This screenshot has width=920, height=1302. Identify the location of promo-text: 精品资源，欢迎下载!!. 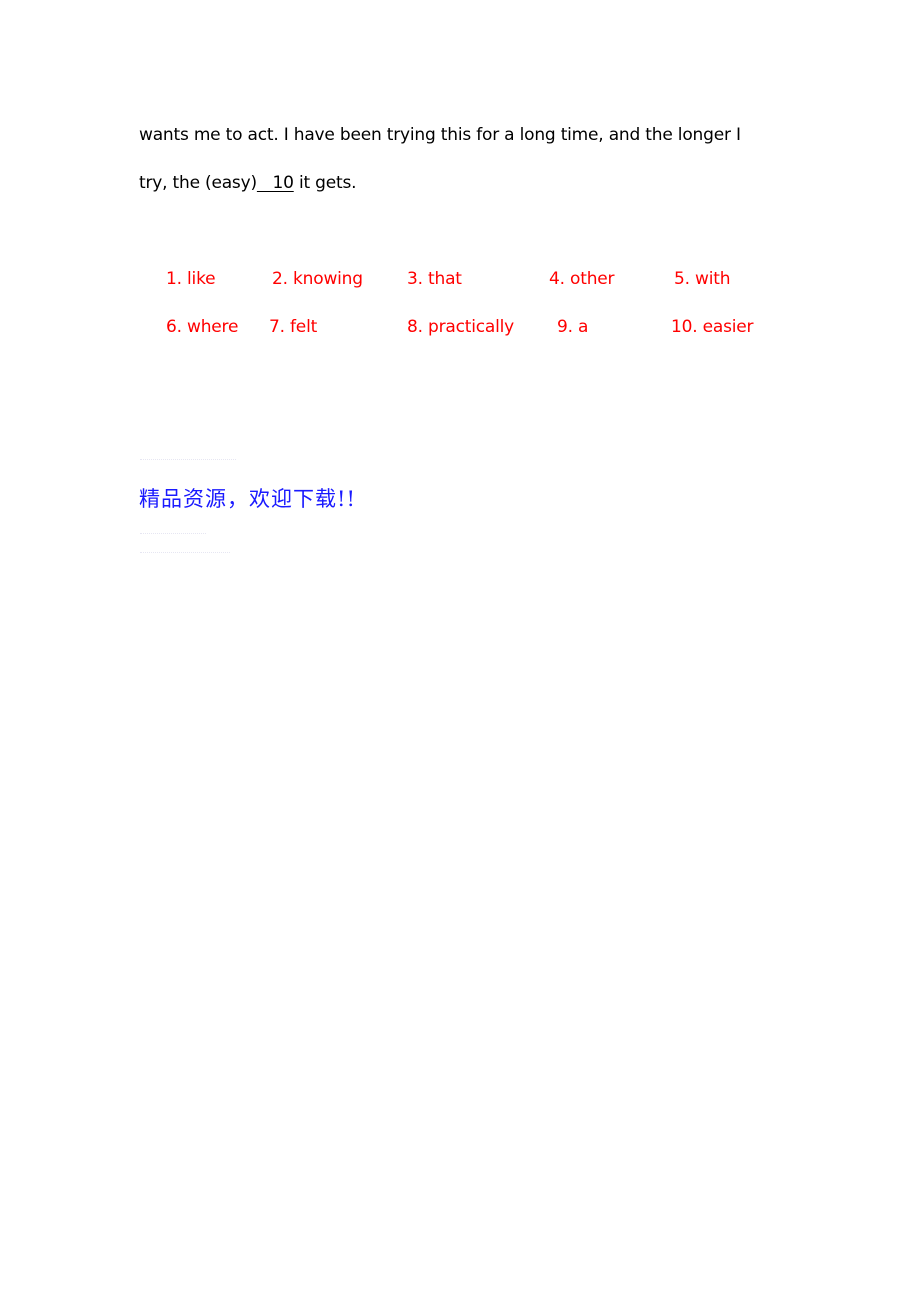
(247, 499).